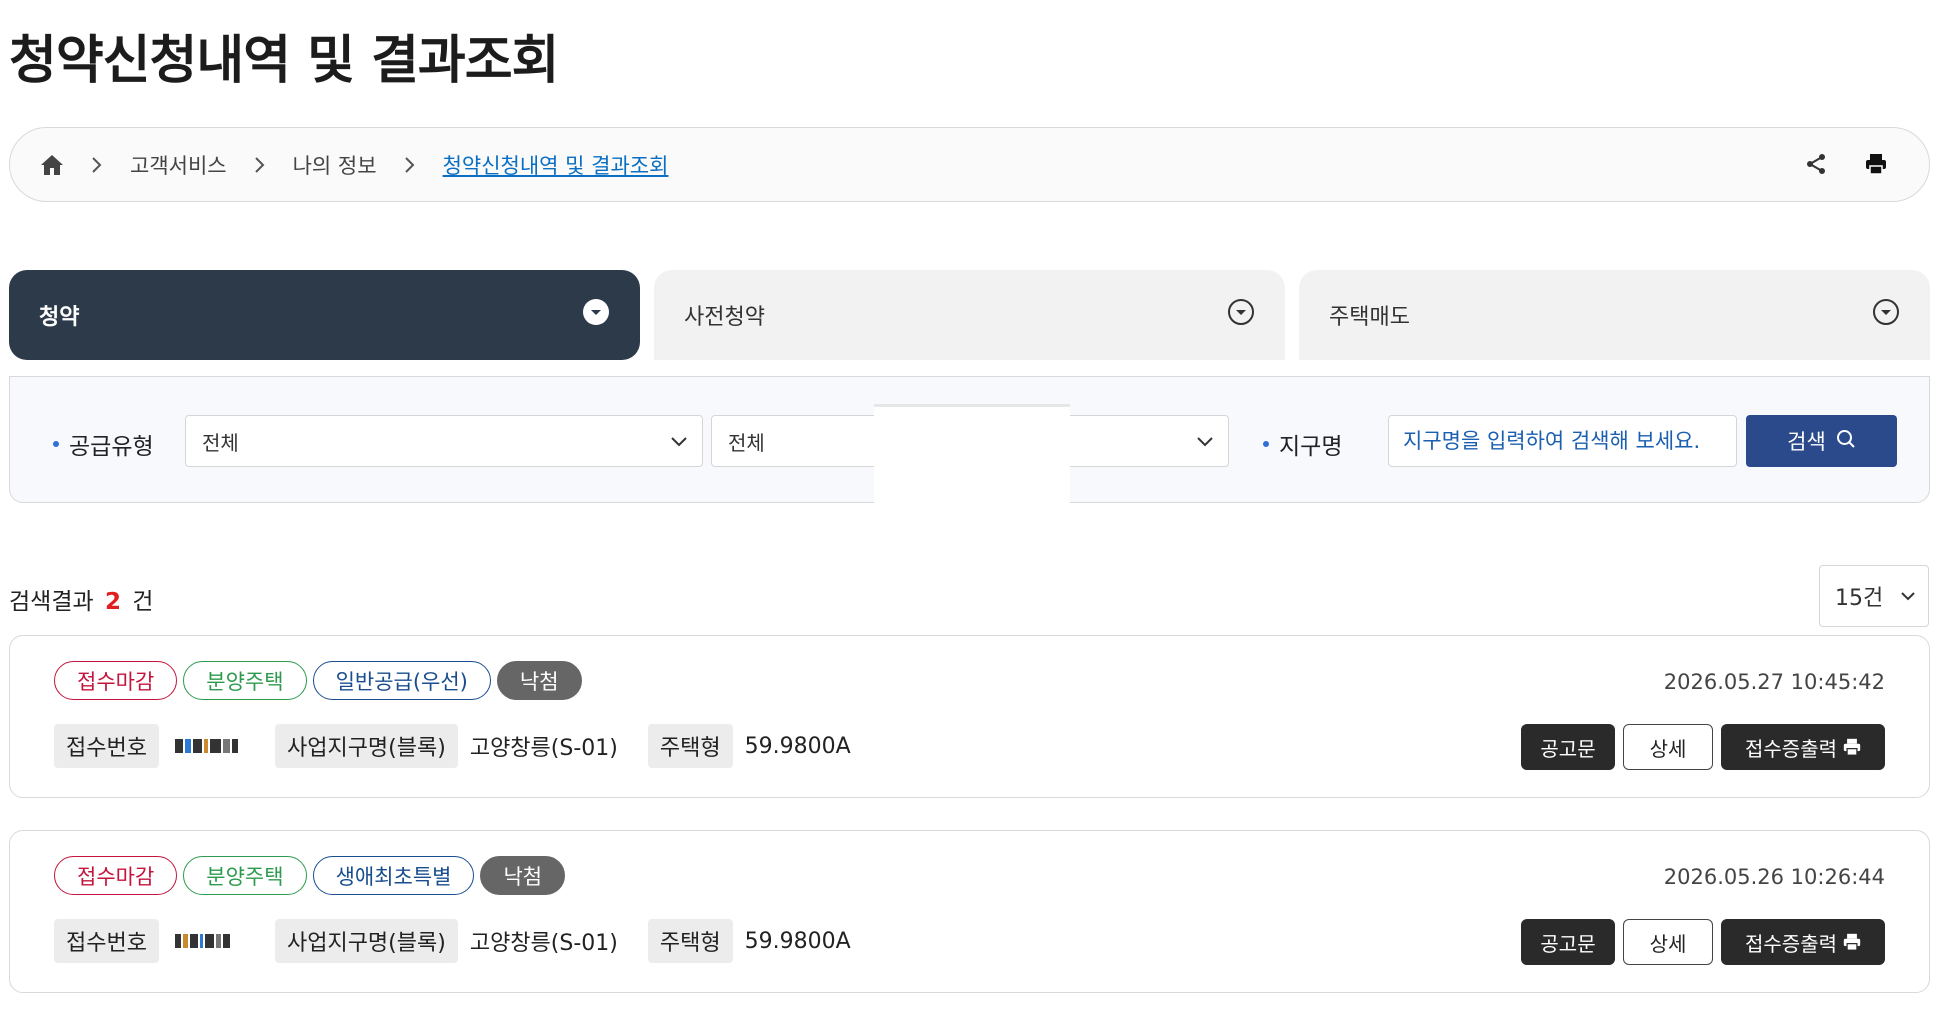 This screenshot has width=1939, height=1009. I want to click on tab-label: 사전청약, so click(724, 317).